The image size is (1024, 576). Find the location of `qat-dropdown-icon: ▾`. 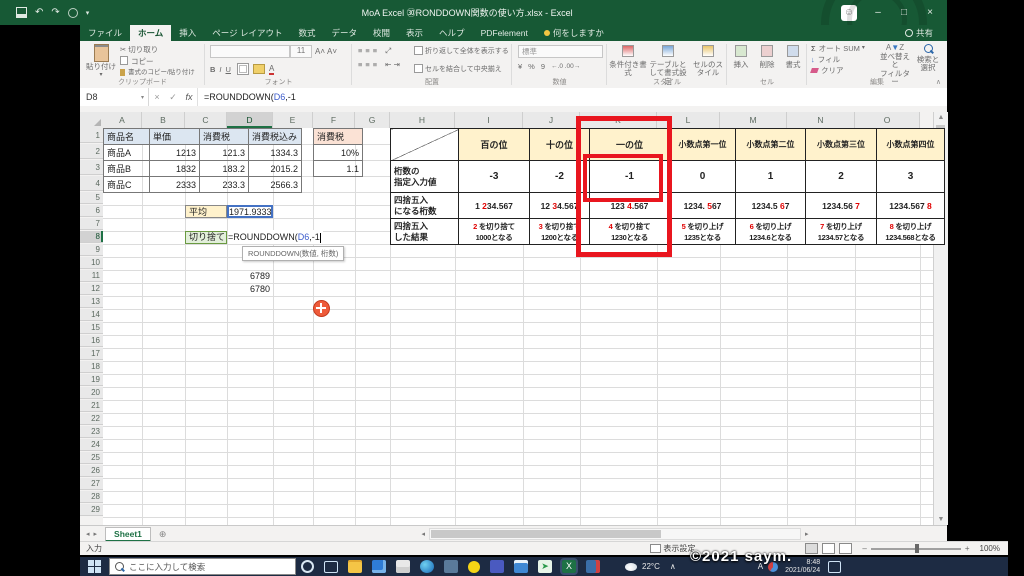

qat-dropdown-icon: ▾ is located at coordinates (88, 13).